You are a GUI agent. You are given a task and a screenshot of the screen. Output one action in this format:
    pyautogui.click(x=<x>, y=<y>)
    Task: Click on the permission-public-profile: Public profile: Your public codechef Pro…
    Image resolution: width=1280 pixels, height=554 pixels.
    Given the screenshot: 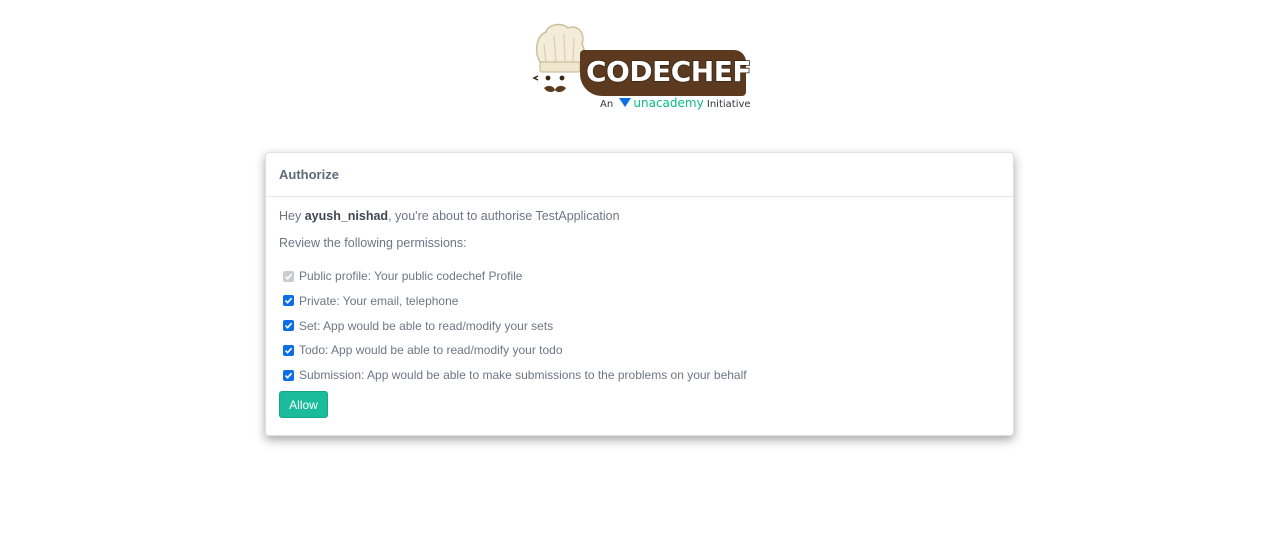 What is the action you would take?
    pyautogui.click(x=639, y=276)
    